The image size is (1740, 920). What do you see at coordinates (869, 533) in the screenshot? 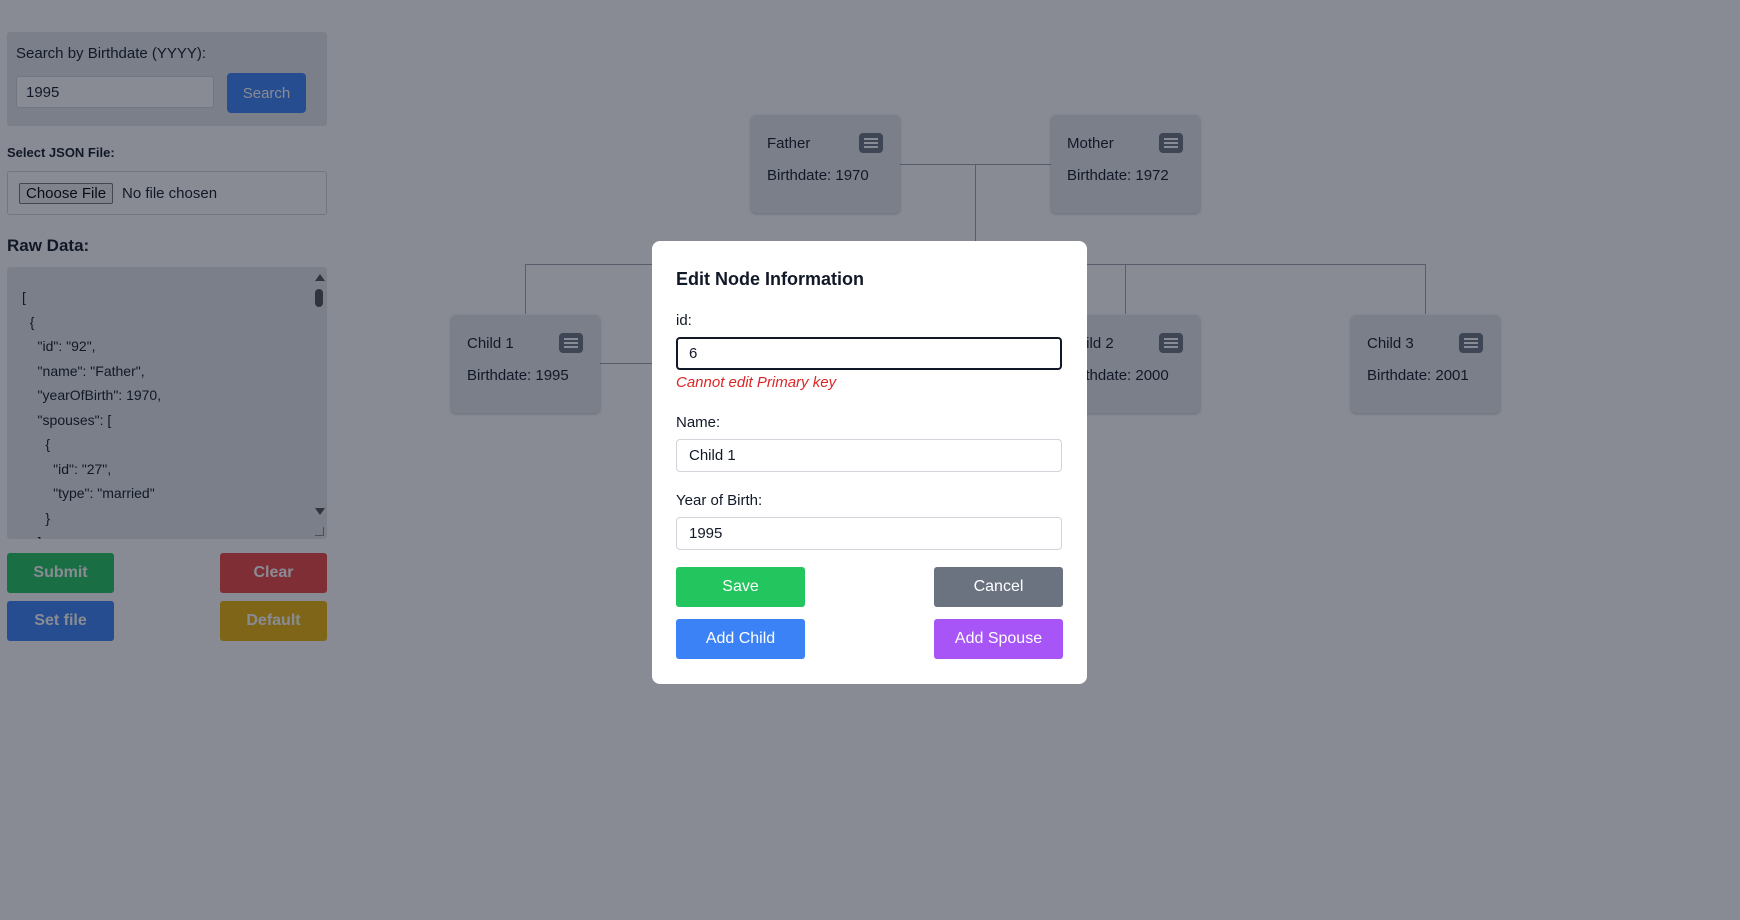
I see `year-of-birth-field` at bounding box center [869, 533].